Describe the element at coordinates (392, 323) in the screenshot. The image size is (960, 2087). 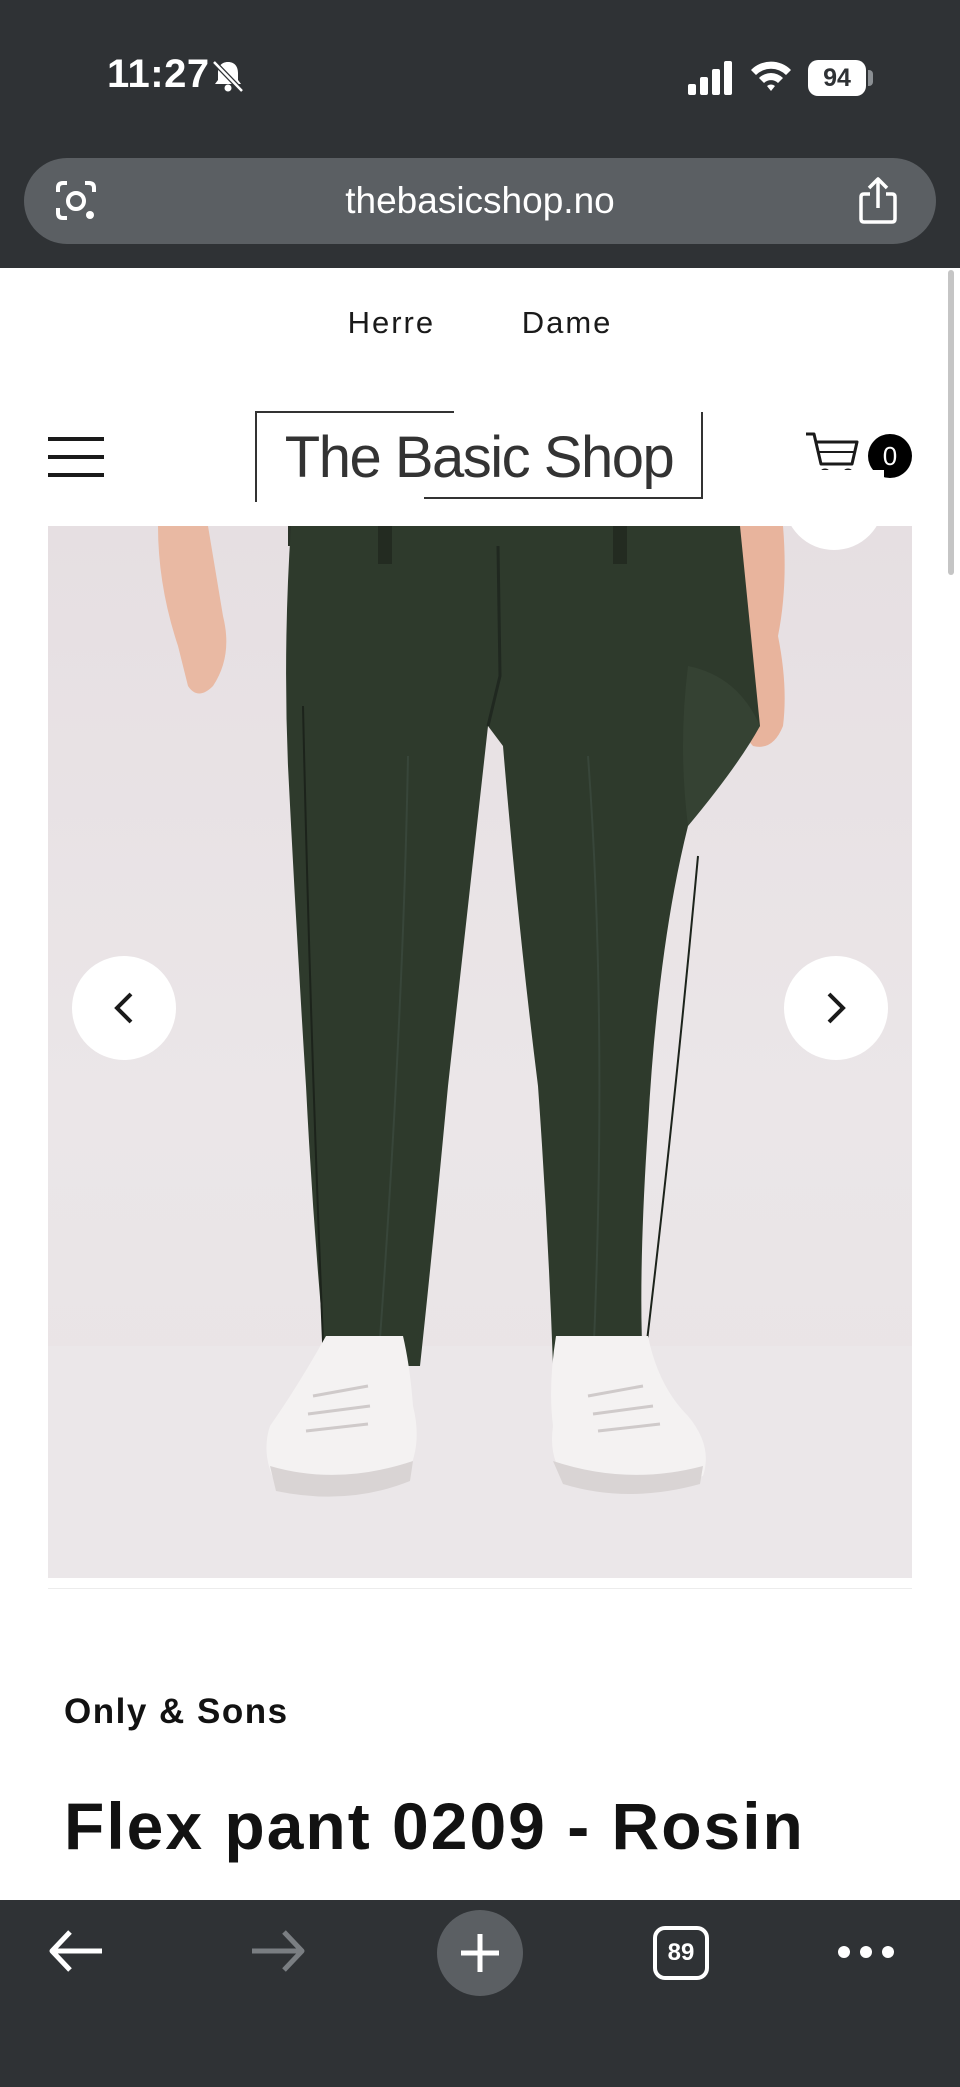
I see `nav-herre-link: Herre` at that location.